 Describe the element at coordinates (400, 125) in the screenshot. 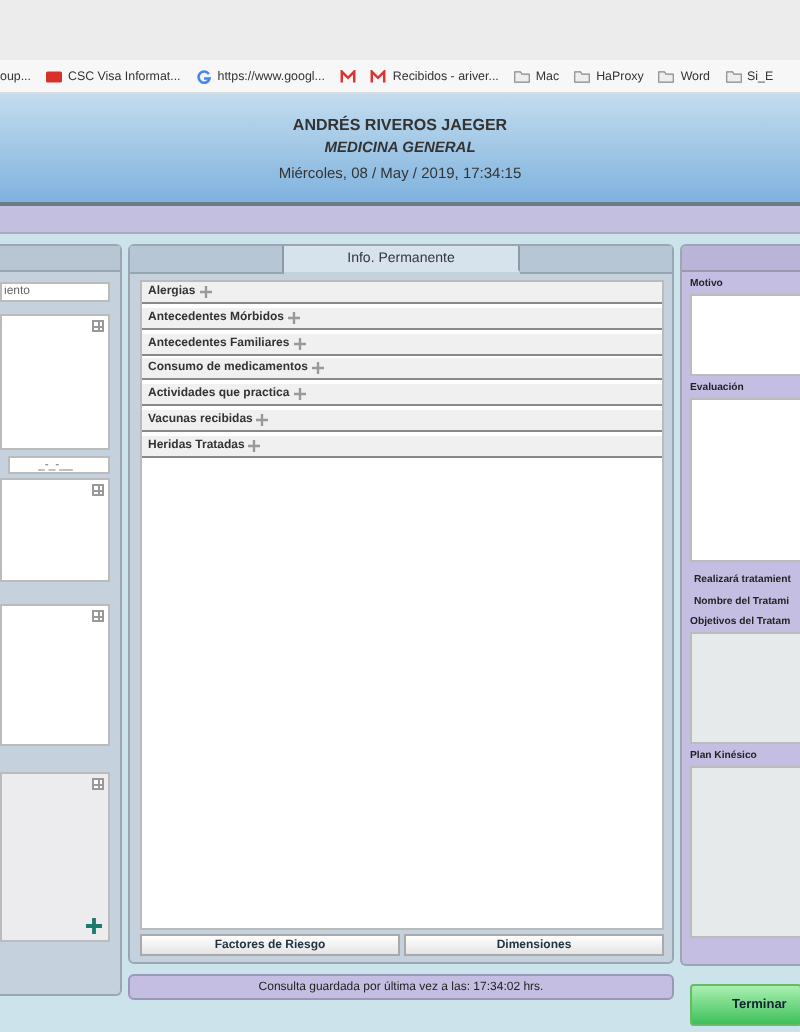

I see `patient-name: ANDRÉS RIVEROS JAEGER` at that location.